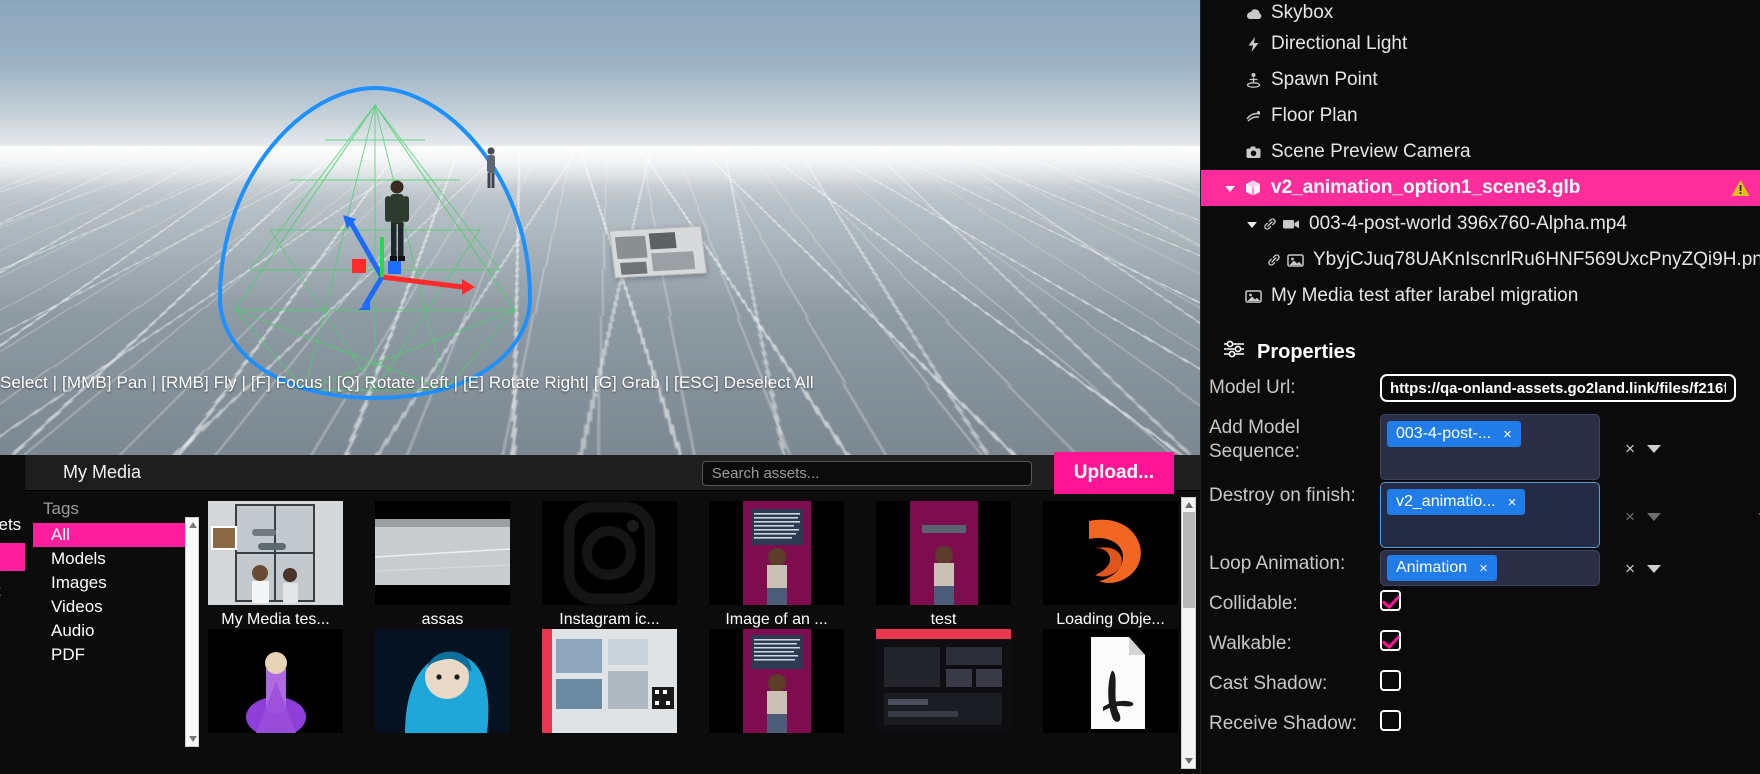  I want to click on media-plane-object, so click(658, 252).